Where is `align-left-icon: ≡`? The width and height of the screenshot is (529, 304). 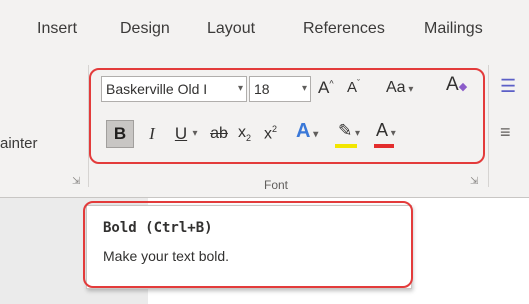 align-left-icon: ≡ is located at coordinates (505, 132).